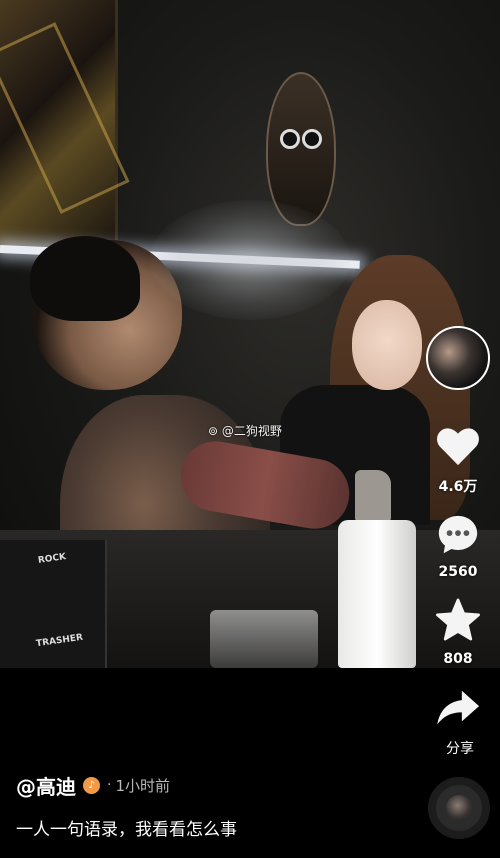 The width and height of the screenshot is (500, 858). Describe the element at coordinates (251, 431) in the screenshot. I see `watermark-text: @二狗视野` at that location.